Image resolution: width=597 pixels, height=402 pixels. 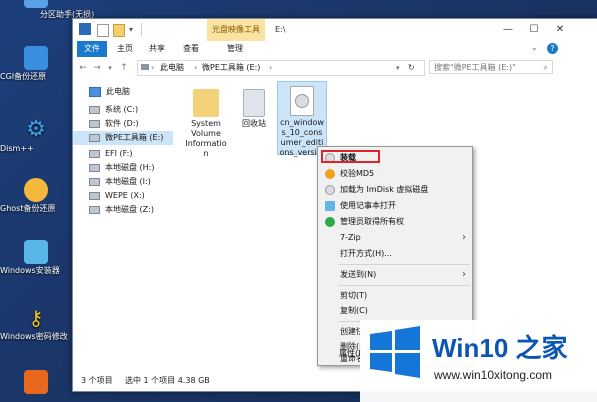 What do you see at coordinates (411, 68) in the screenshot?
I see `refresh-icon: ↻` at bounding box center [411, 68].